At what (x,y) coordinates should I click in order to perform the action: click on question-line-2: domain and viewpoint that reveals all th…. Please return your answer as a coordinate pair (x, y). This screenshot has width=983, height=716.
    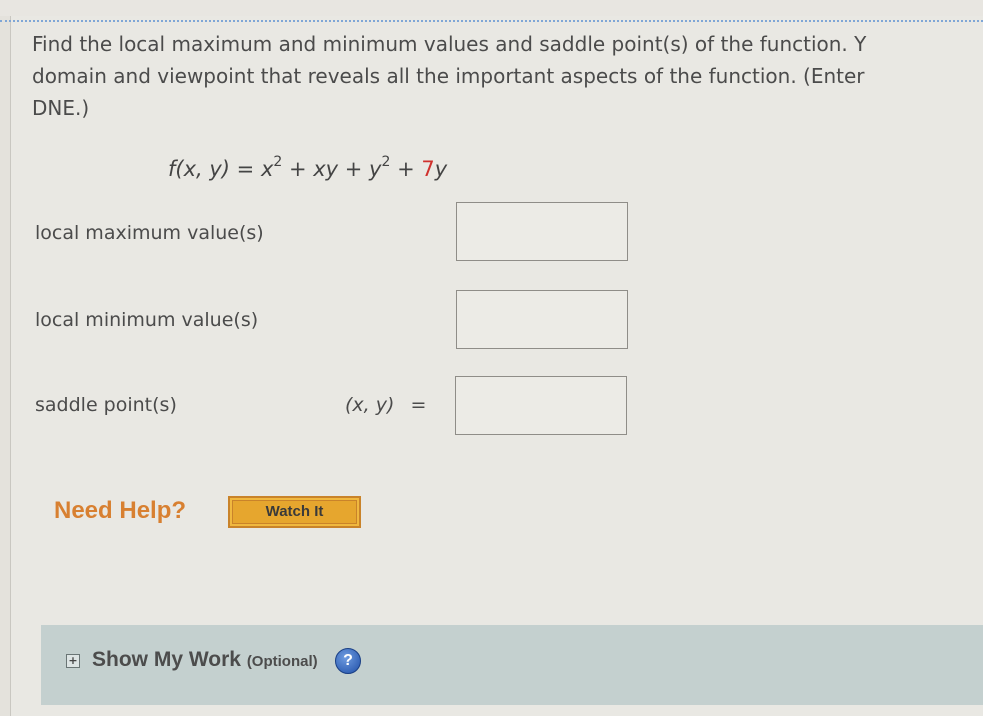
    Looking at the image, I should click on (448, 76).